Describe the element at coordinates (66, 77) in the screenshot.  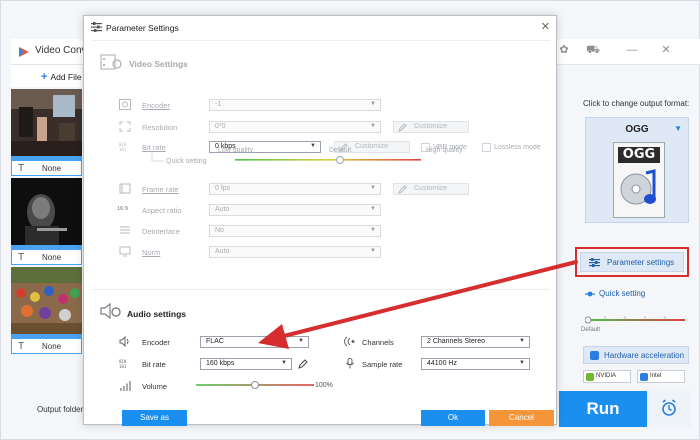
I see `add-files-label: Add File` at that location.